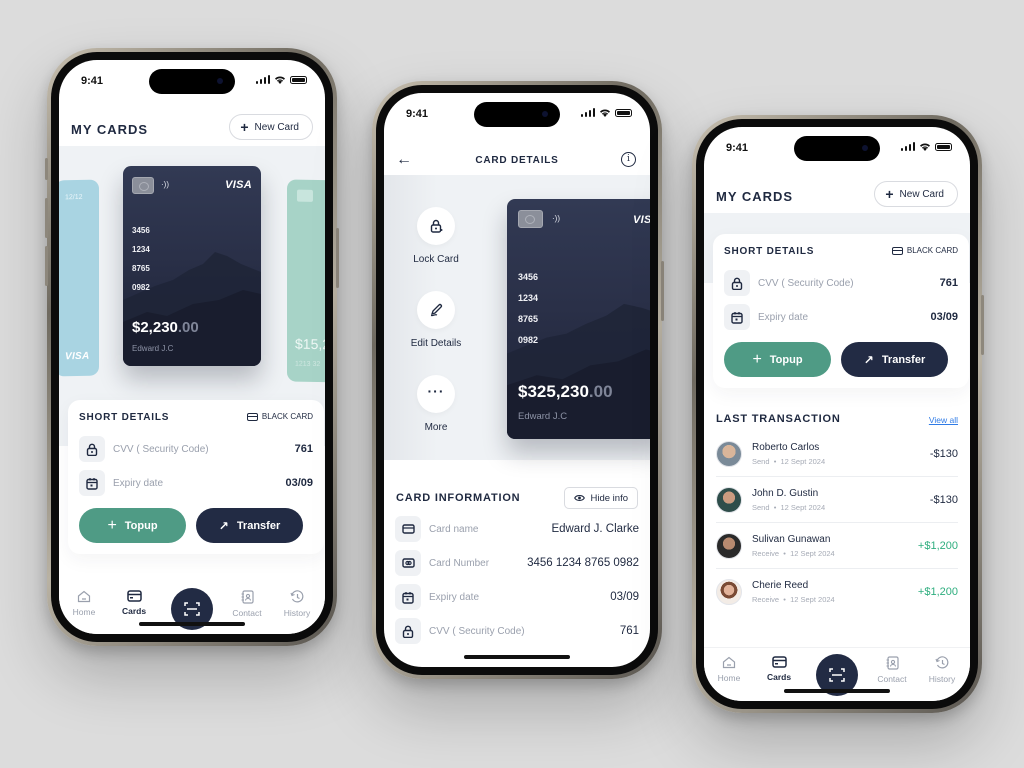 The height and width of the screenshot is (768, 1024). Describe the element at coordinates (837, 454) in the screenshot. I see `transaction-item: Roberto Carlos Send • 12 Sept 2024 -$130` at that location.